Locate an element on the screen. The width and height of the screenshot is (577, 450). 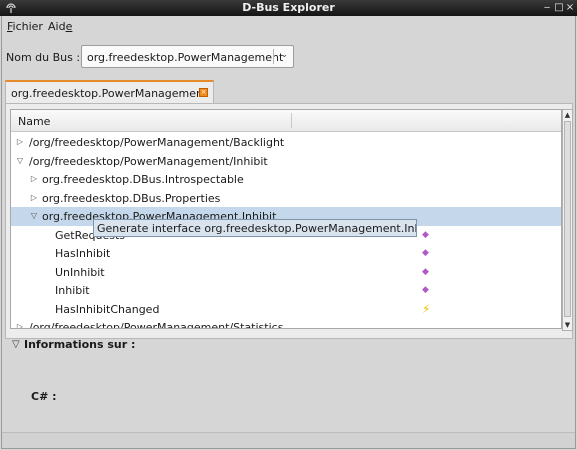
tree-row: HasInhibitChanged ⚡ is located at coordinates (286, 309).